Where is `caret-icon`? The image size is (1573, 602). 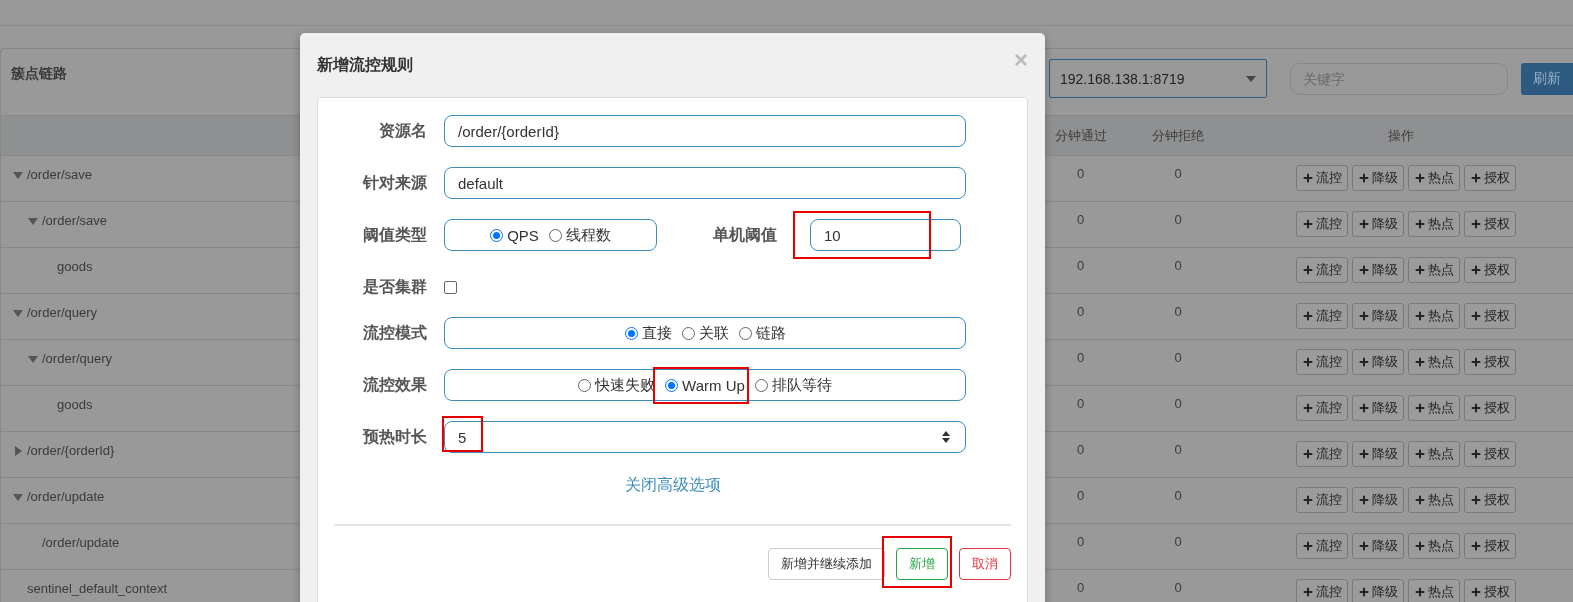
caret-icon is located at coordinates (1251, 78).